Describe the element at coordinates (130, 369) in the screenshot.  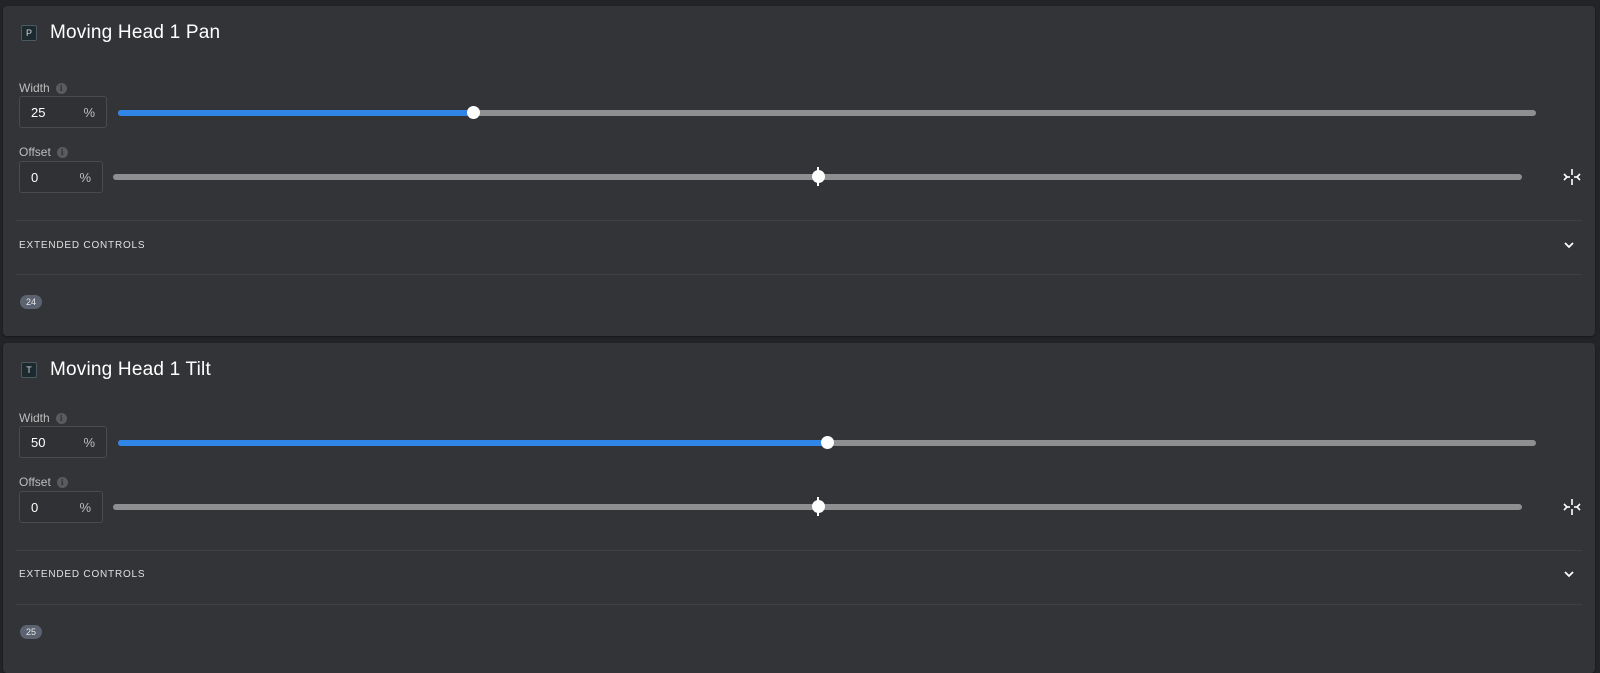
I see `panel-title: Moving Head 1 Tilt` at that location.